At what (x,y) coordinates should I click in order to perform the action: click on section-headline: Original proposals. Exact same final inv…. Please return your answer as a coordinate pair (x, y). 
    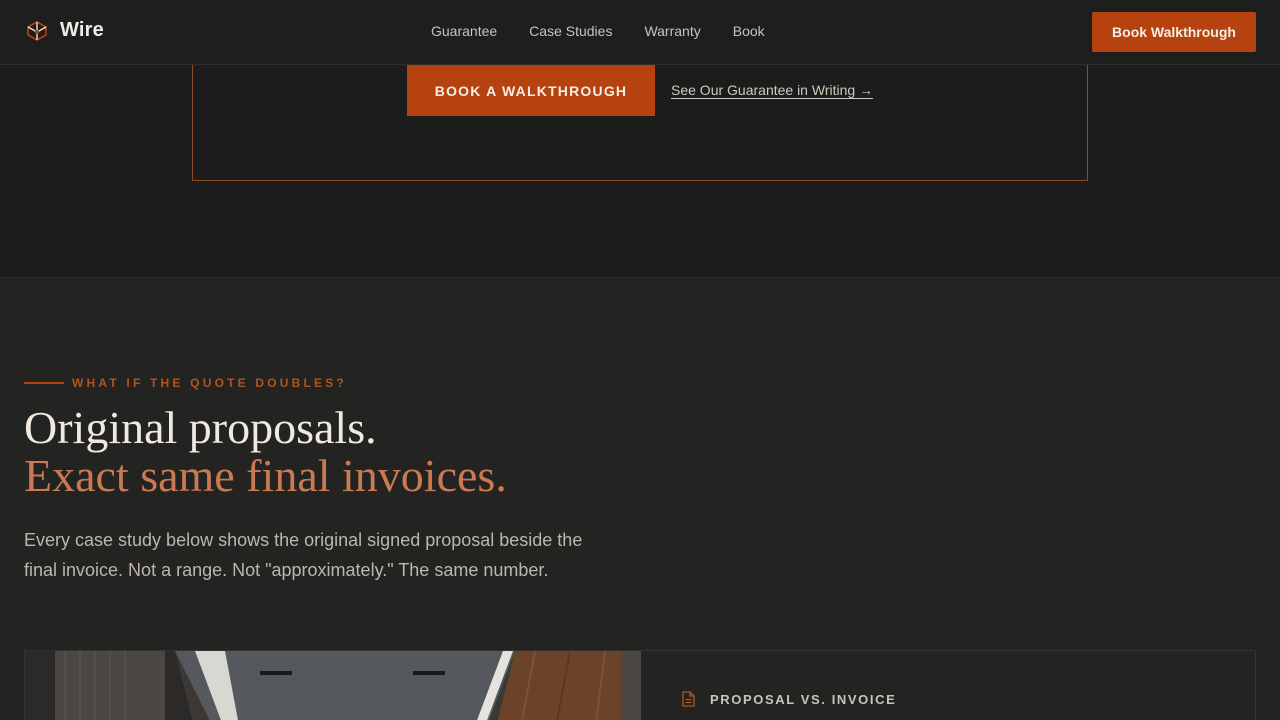
    Looking at the image, I should click on (265, 452).